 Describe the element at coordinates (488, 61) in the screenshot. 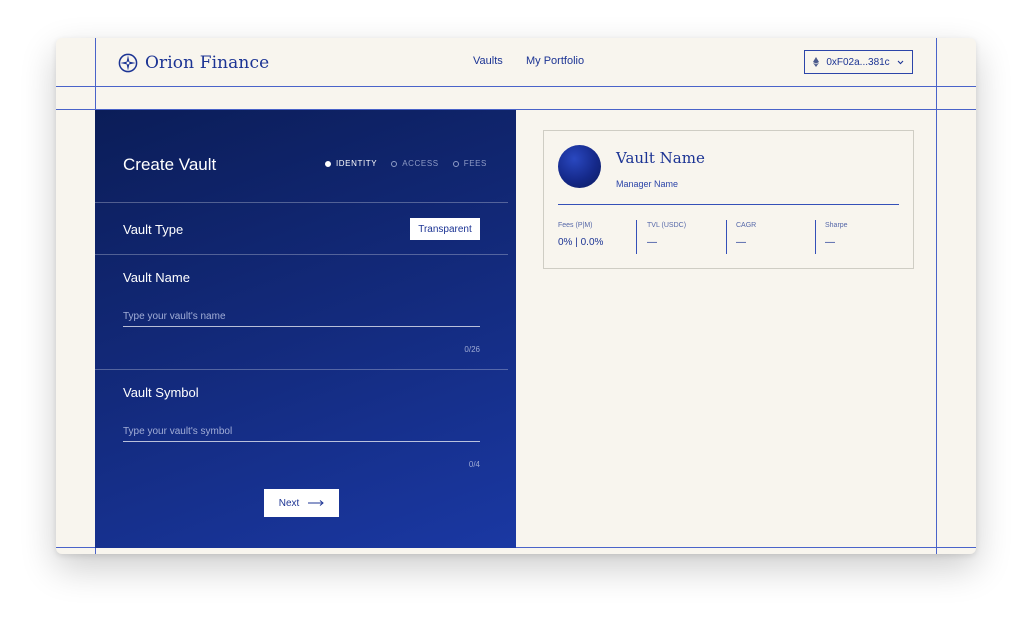

I see `nav-link-vaults: Vaults` at that location.